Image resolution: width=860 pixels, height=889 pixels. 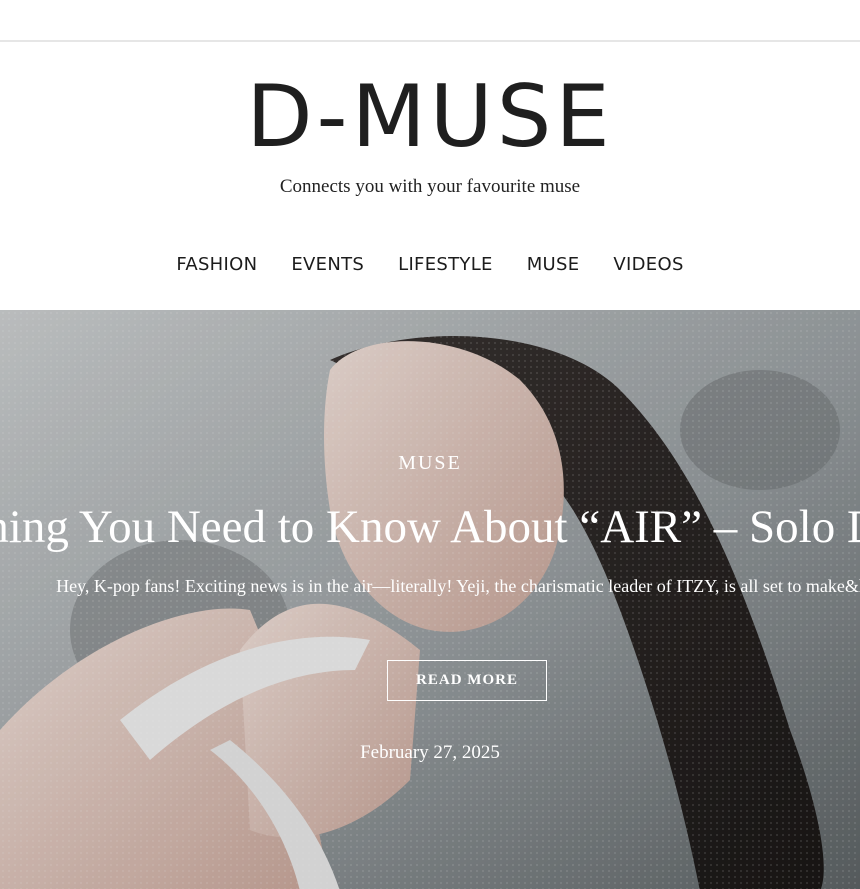 I want to click on site-logo: D-MUSE, so click(x=430, y=117).